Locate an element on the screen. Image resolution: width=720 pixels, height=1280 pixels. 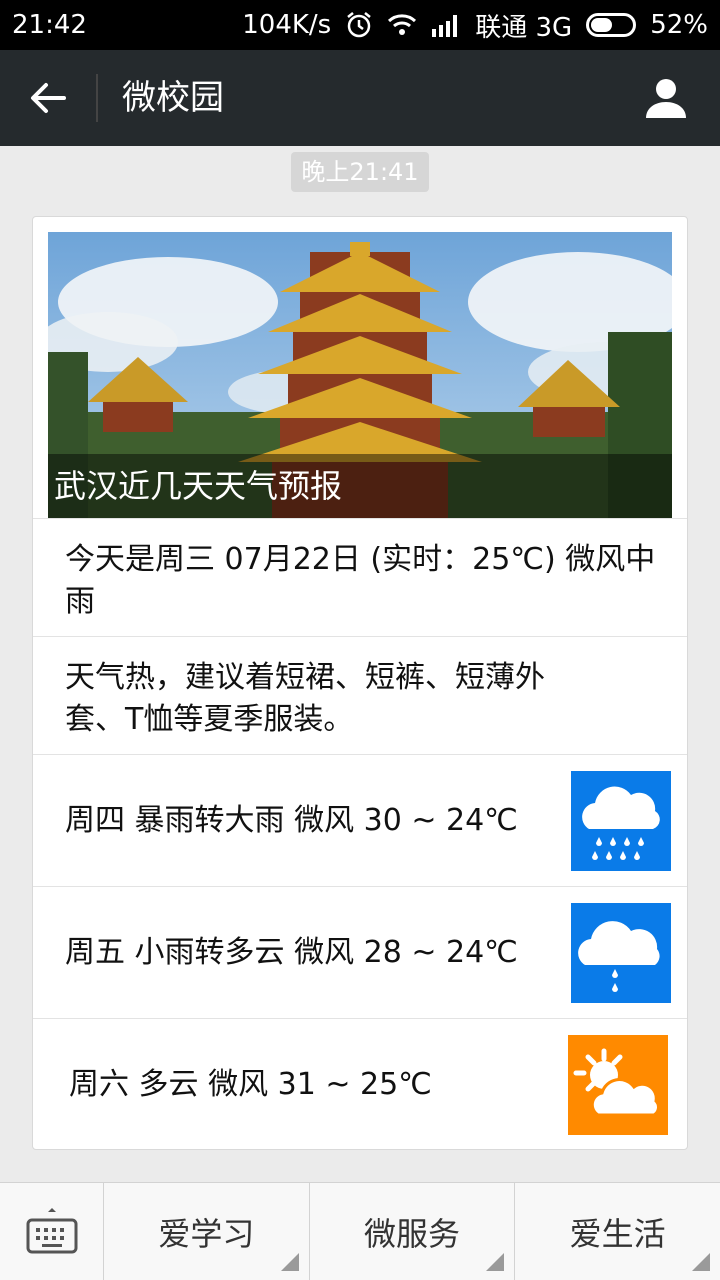
battery-percent: 52% is located at coordinates (679, 25).